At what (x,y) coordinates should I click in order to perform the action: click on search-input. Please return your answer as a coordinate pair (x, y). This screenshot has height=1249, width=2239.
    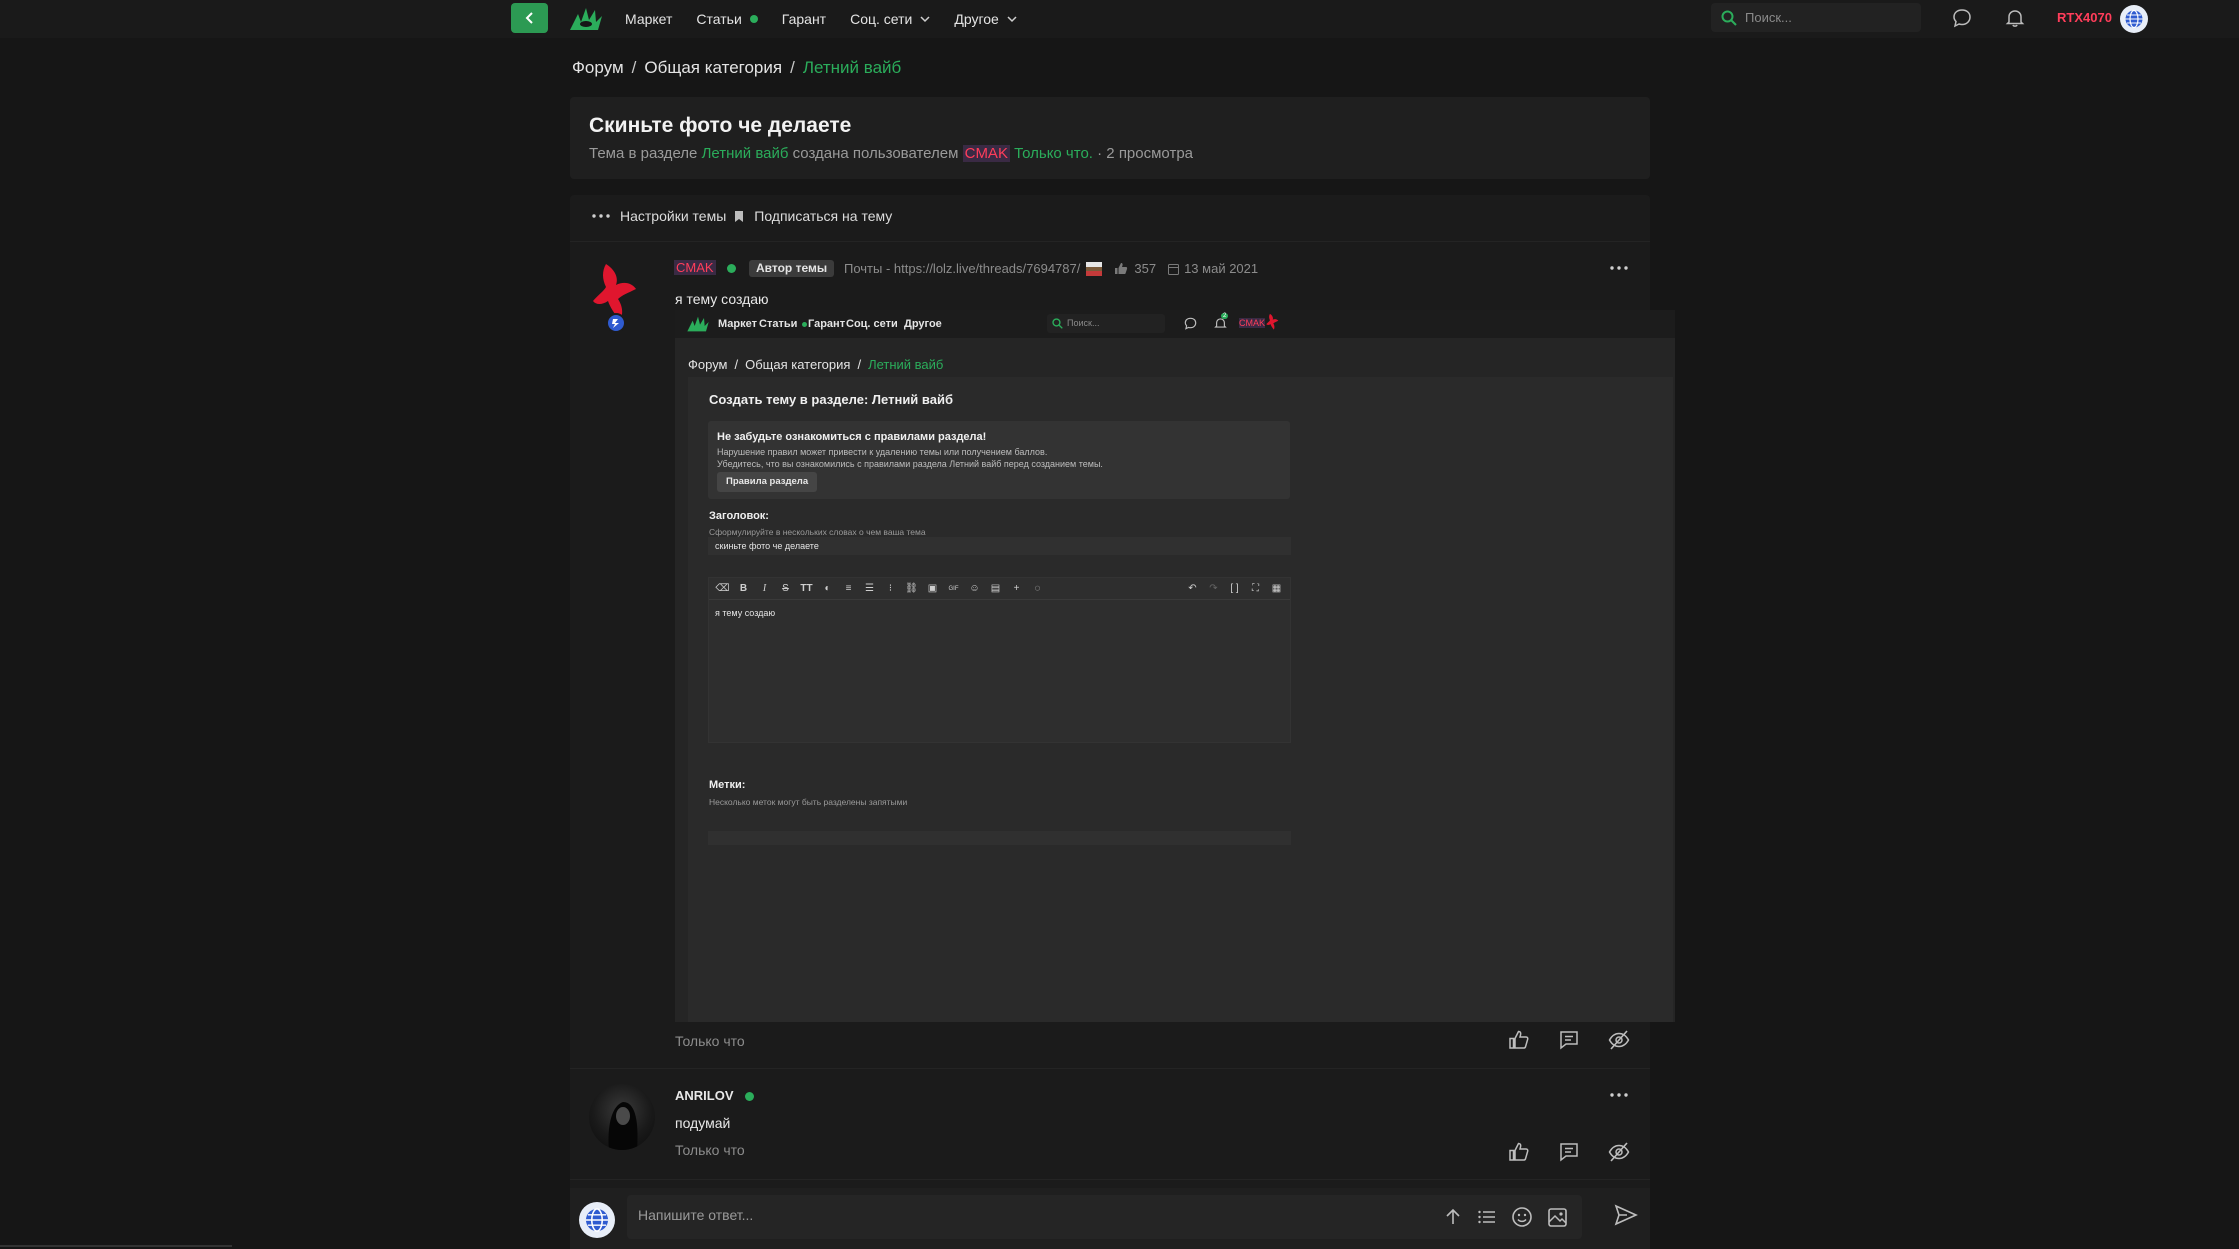
    Looking at the image, I should click on (1825, 17).